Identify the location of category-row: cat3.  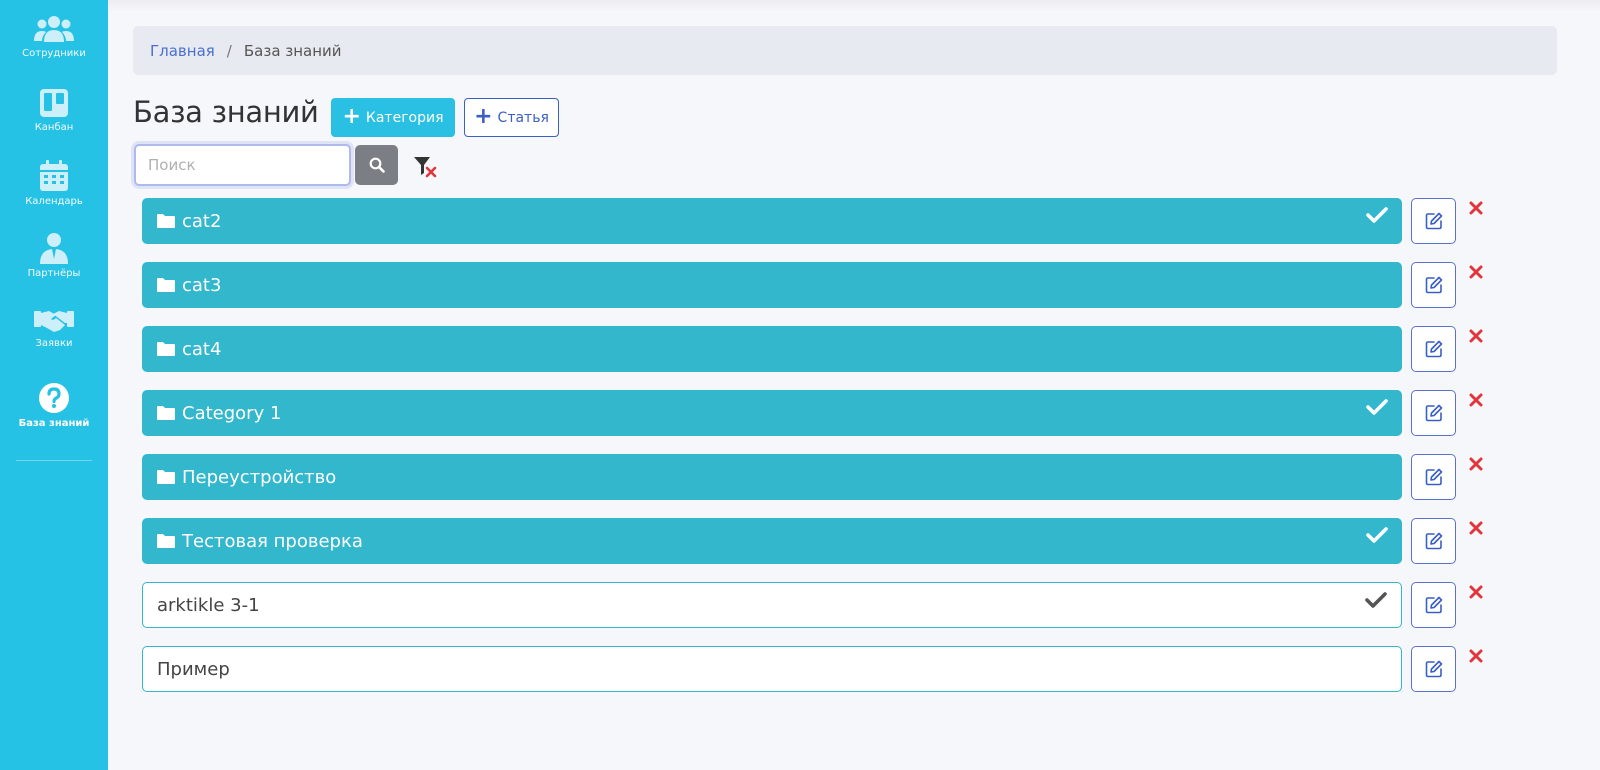
(772, 285).